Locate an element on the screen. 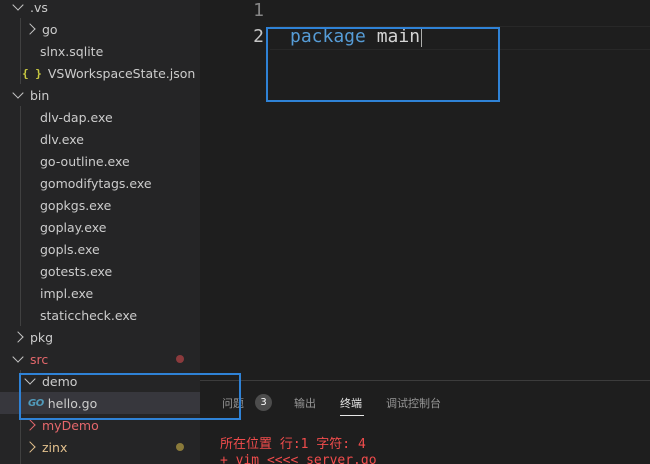  warning-status-dot is located at coordinates (180, 447).